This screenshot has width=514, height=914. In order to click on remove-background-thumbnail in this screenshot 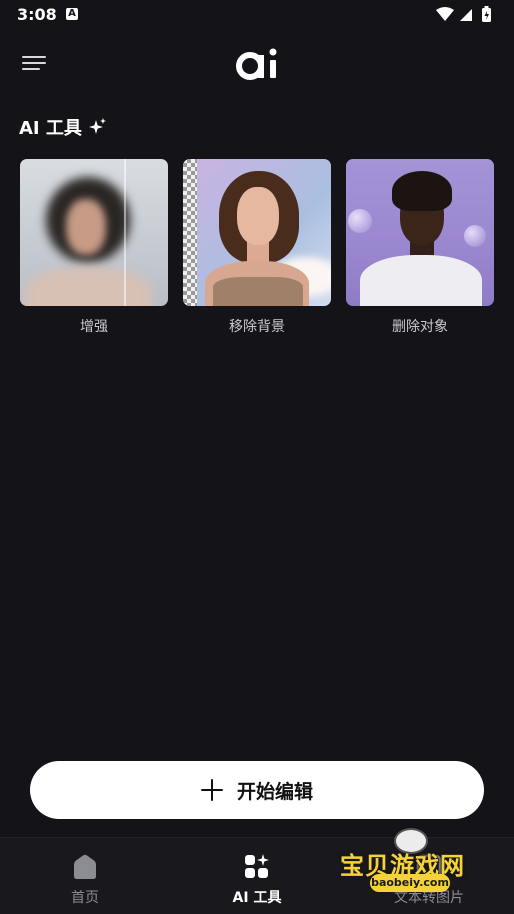, I will do `click(257, 232)`.